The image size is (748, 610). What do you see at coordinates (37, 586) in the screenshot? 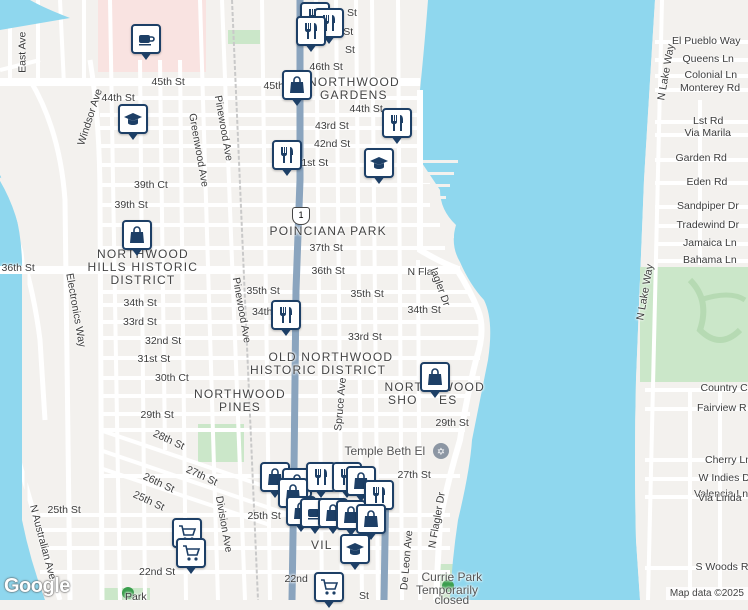
I see `google-logo: Google` at bounding box center [37, 586].